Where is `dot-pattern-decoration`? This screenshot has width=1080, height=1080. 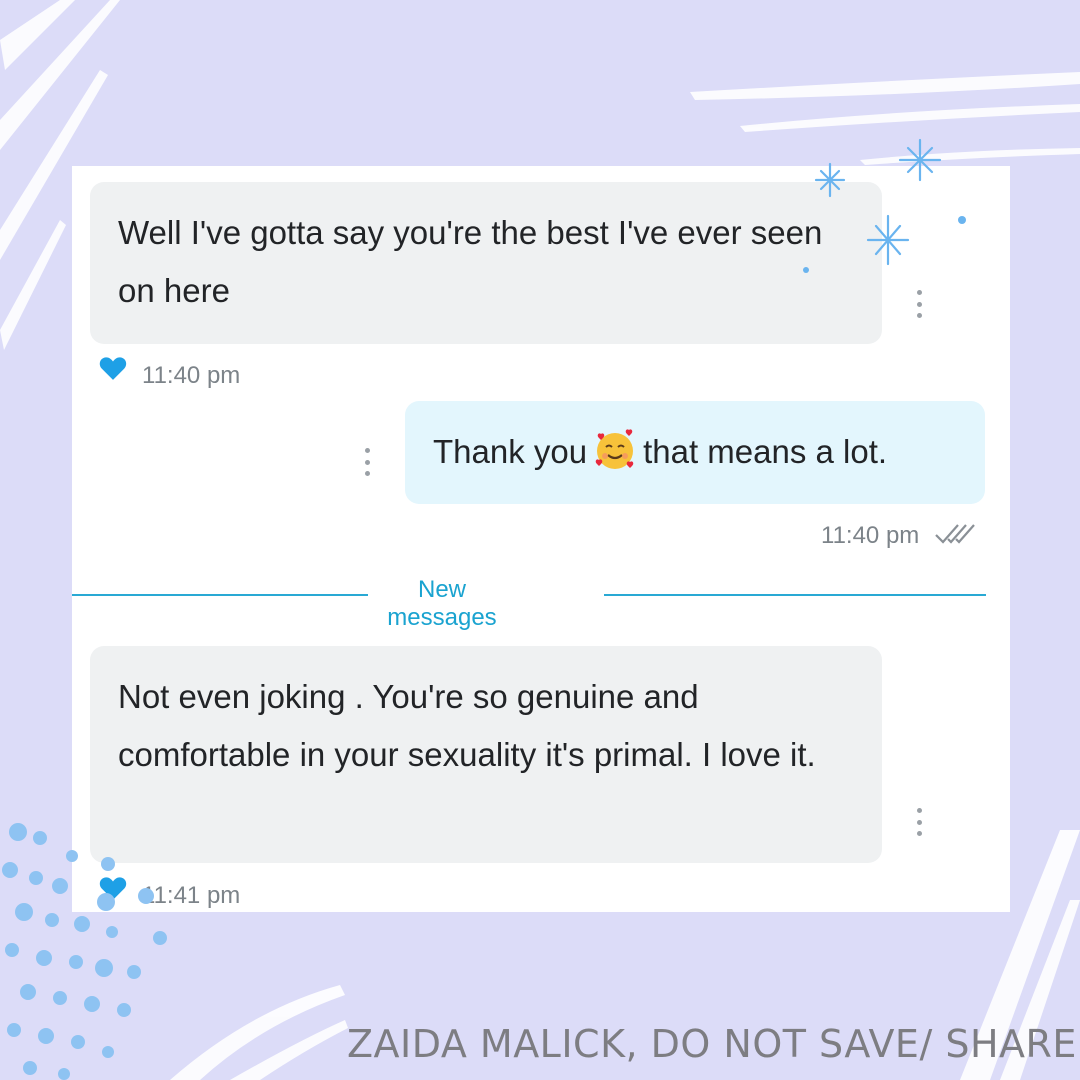 dot-pattern-decoration is located at coordinates (84, 951).